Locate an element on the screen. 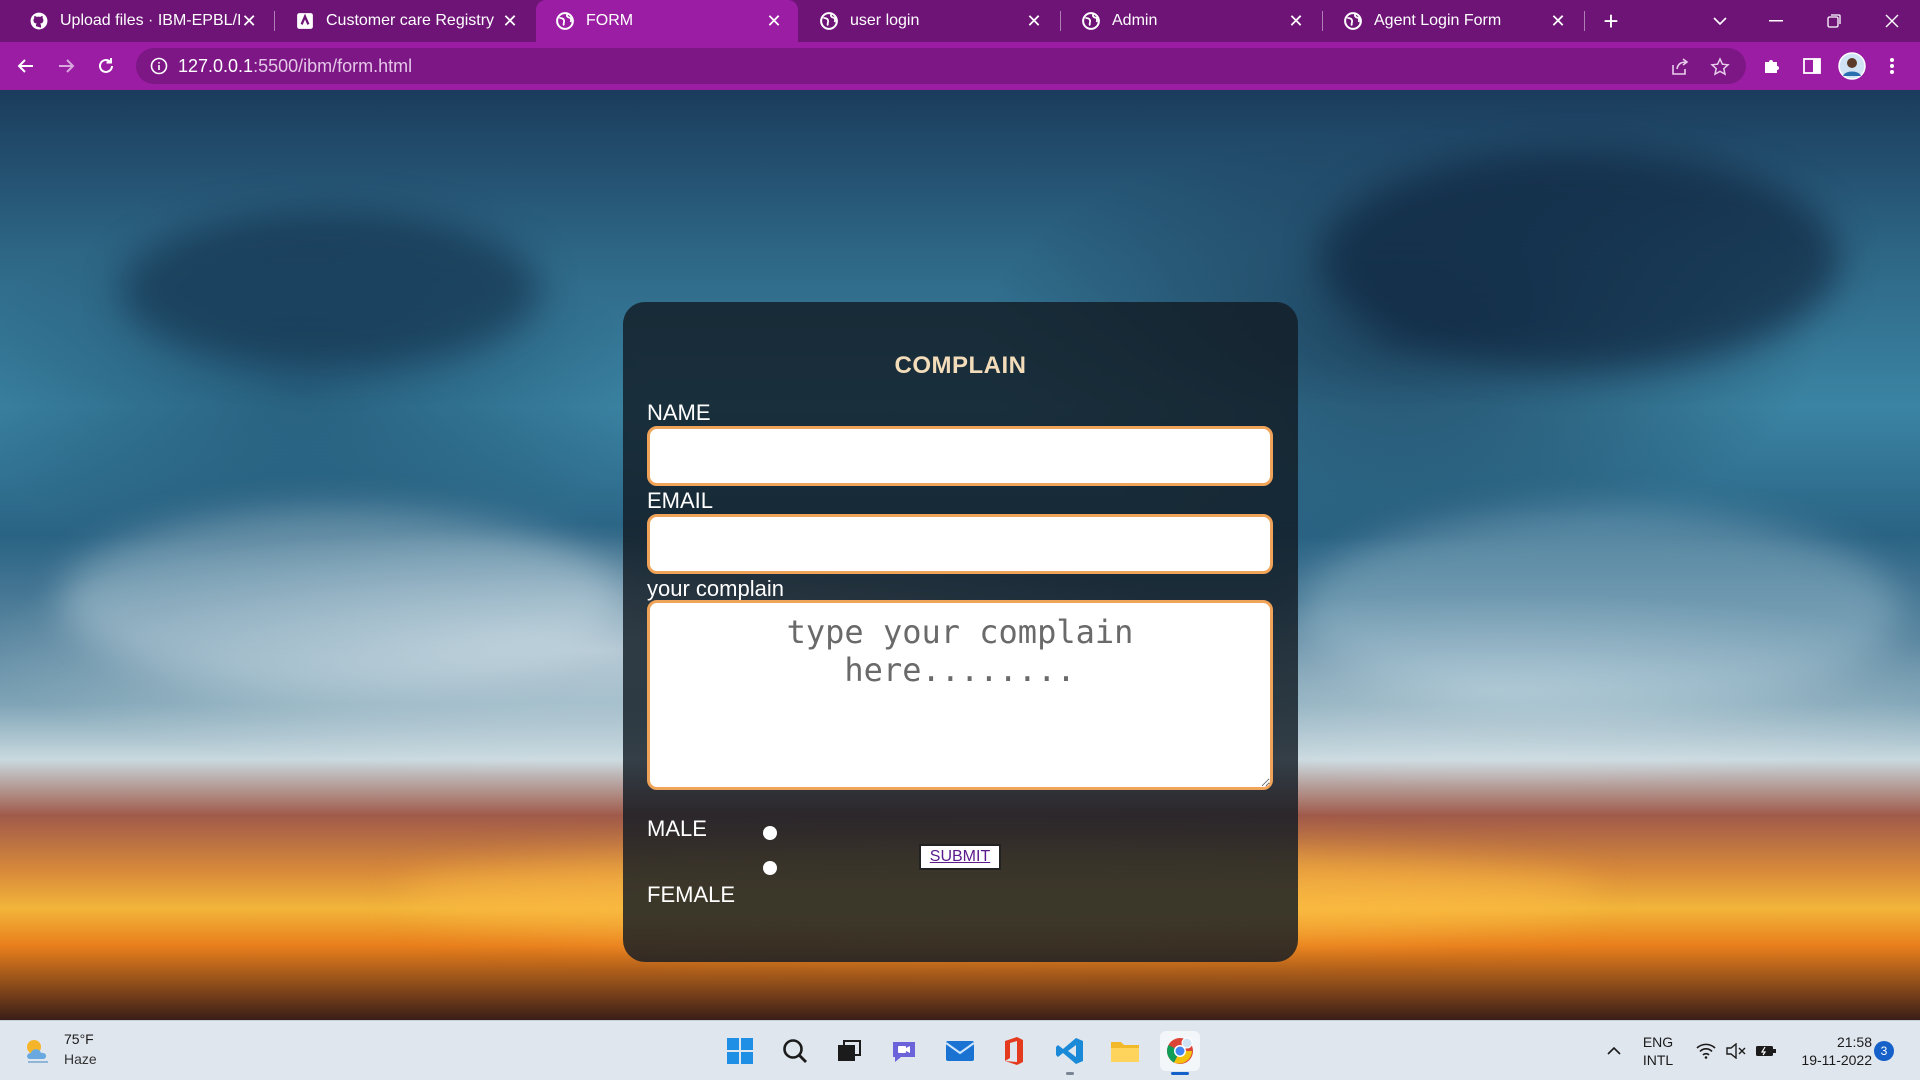  active-indicator is located at coordinates (1180, 1073).